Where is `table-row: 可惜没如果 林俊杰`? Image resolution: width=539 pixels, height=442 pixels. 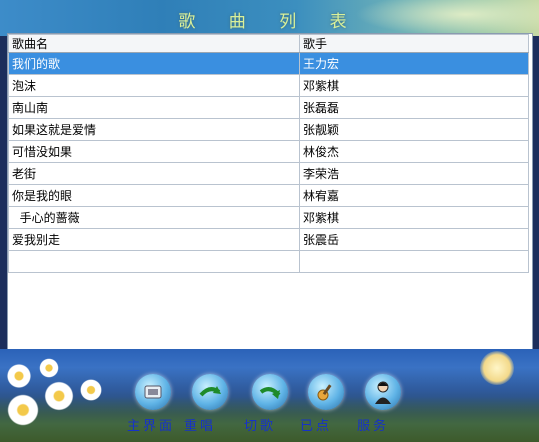
table-row: 可惜没如果 林俊杰 is located at coordinates (268, 151).